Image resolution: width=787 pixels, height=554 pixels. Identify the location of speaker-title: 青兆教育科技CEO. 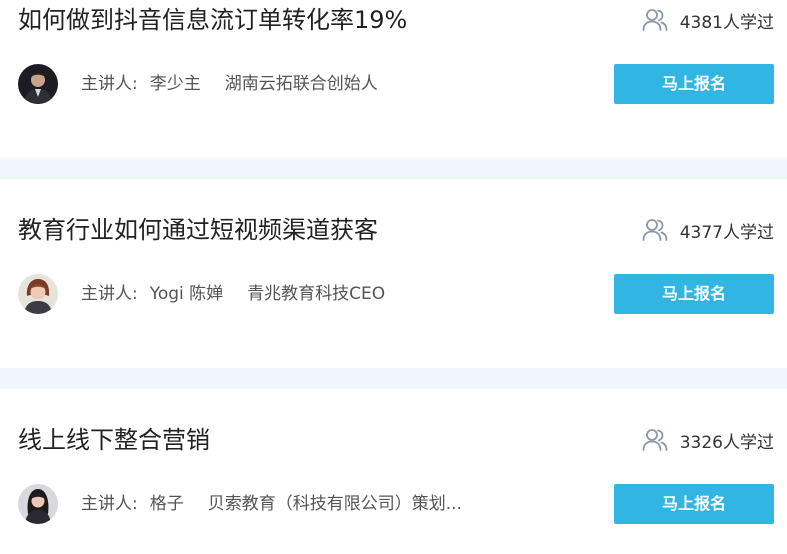
(316, 294).